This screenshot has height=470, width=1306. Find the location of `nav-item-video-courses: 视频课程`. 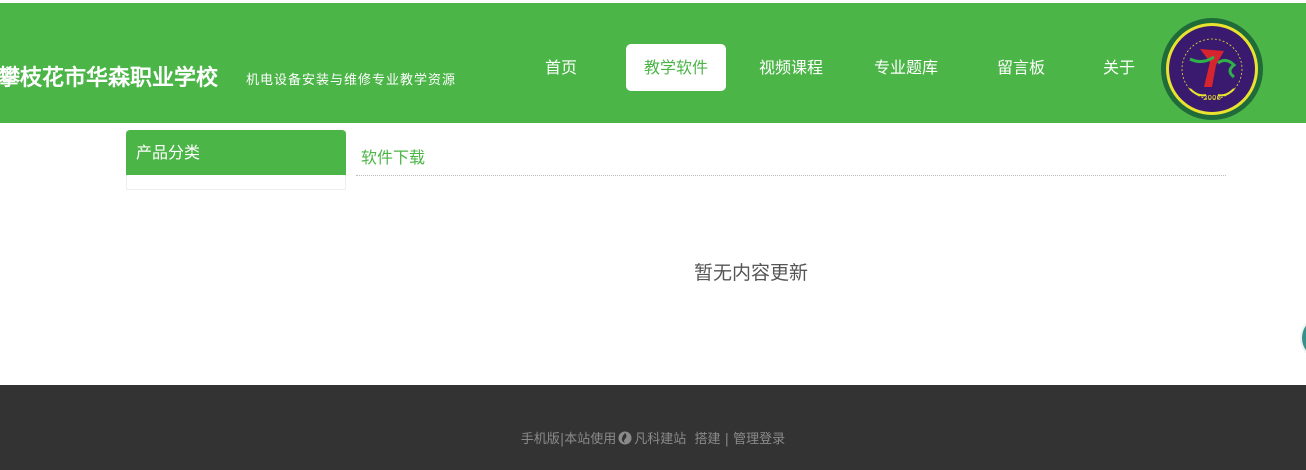

nav-item-video-courses: 视频课程 is located at coordinates (791, 67).